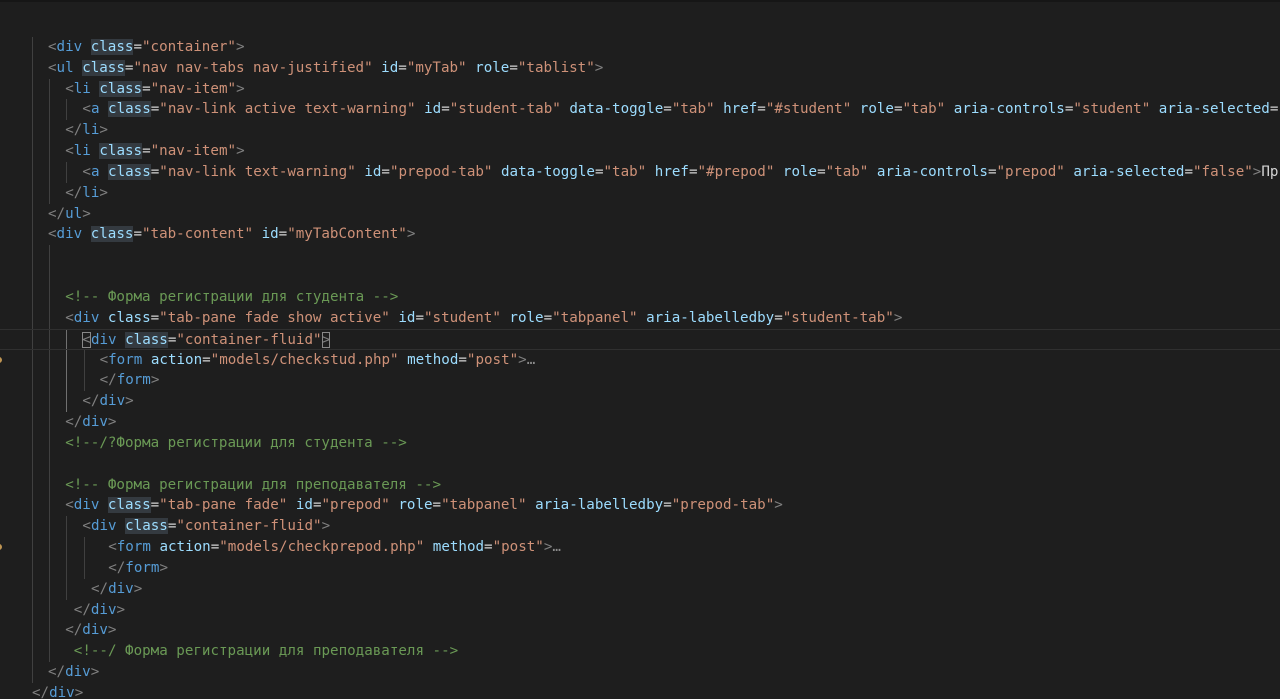 Image resolution: width=1280 pixels, height=699 pixels. I want to click on attribute-value: "container-fluid", so click(249, 526).